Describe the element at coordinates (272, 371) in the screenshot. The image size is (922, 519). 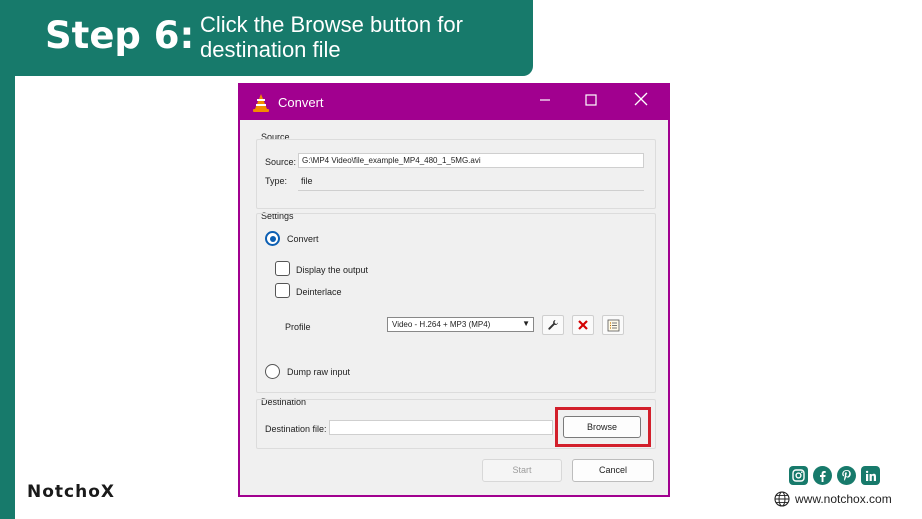
I see `dump-raw-radio` at that location.